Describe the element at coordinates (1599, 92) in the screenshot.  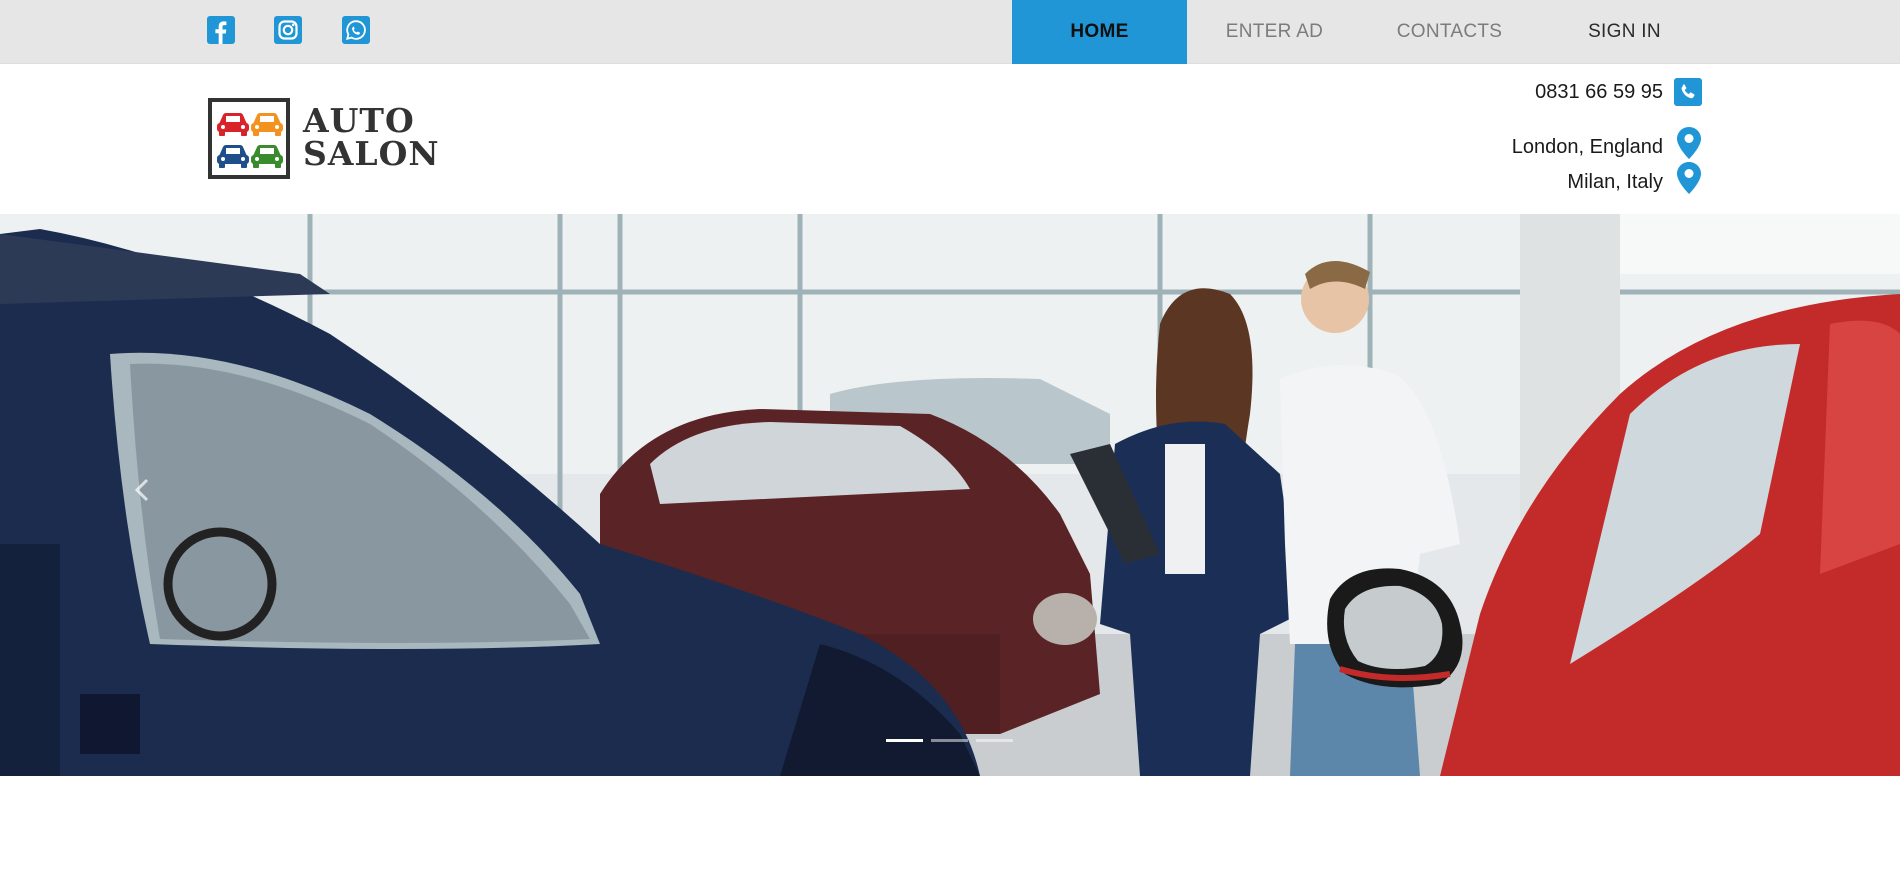
I see `phone-number: 0831 66 59 95` at that location.